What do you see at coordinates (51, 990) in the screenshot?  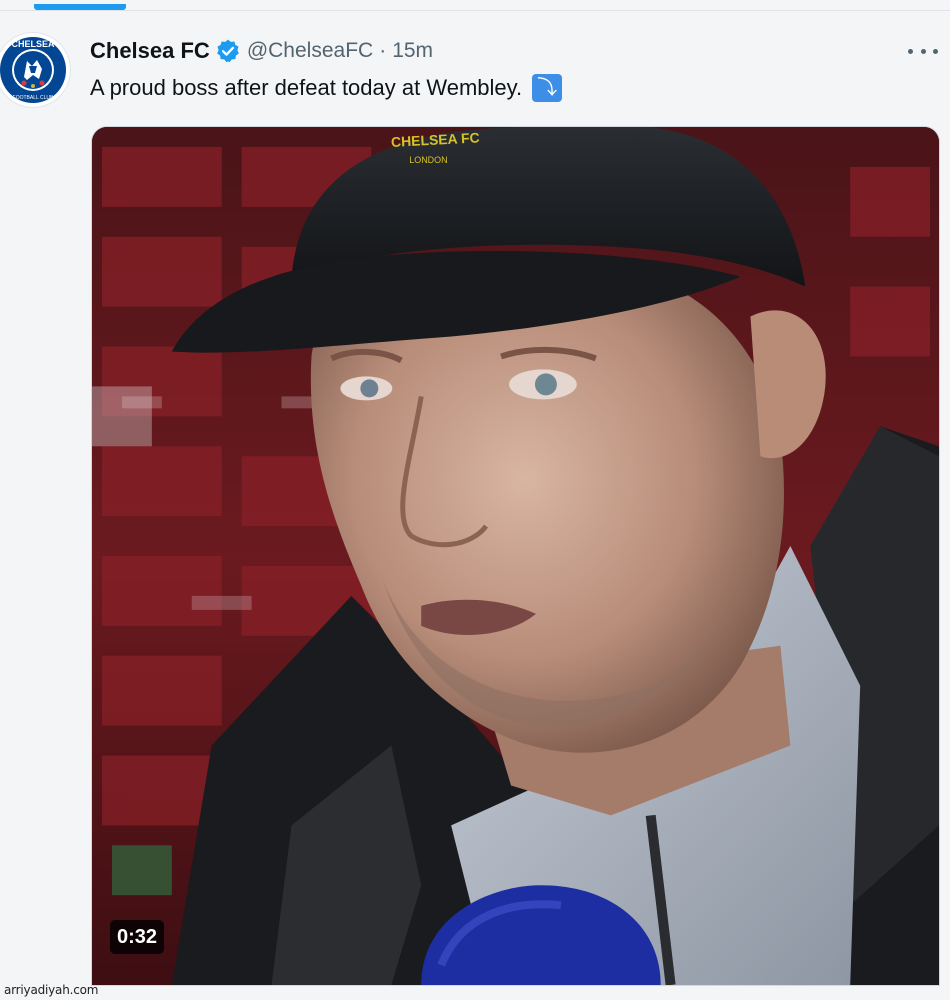 I see `source-watermark: arriyadiyah.com` at bounding box center [51, 990].